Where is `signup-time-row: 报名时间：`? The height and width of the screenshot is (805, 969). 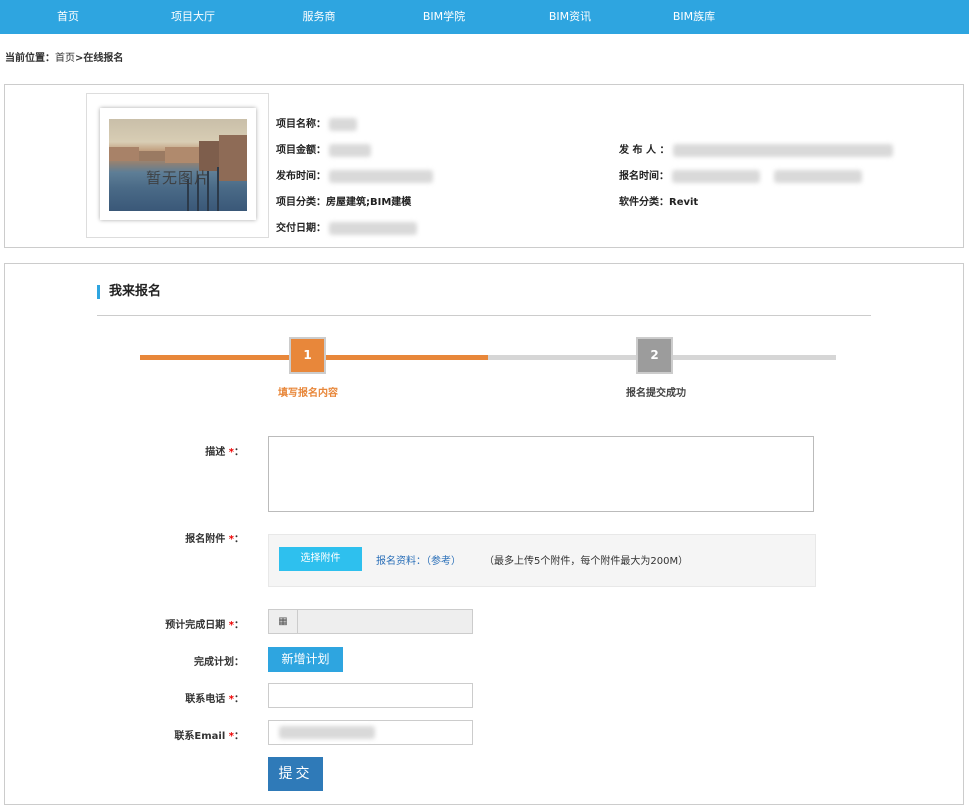
signup-time-row: 报名时间： is located at coordinates (740, 175).